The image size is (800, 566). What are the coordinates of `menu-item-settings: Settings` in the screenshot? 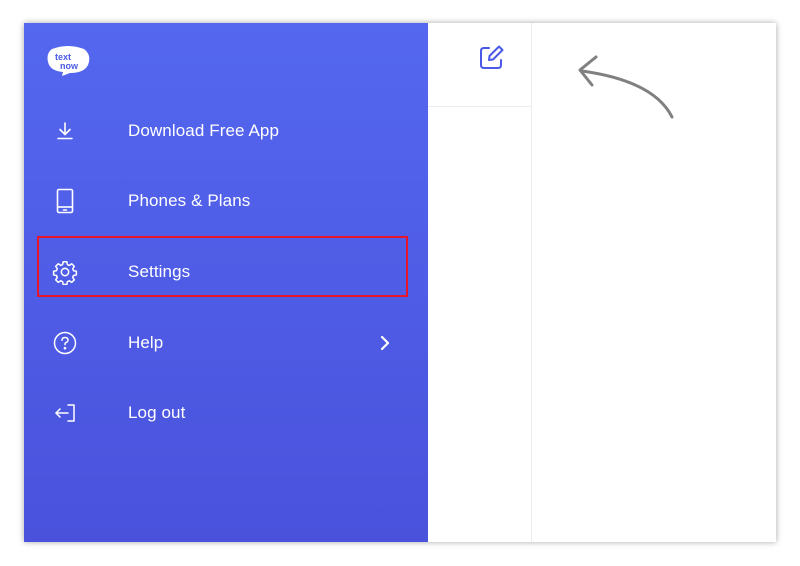 It's located at (226, 272).